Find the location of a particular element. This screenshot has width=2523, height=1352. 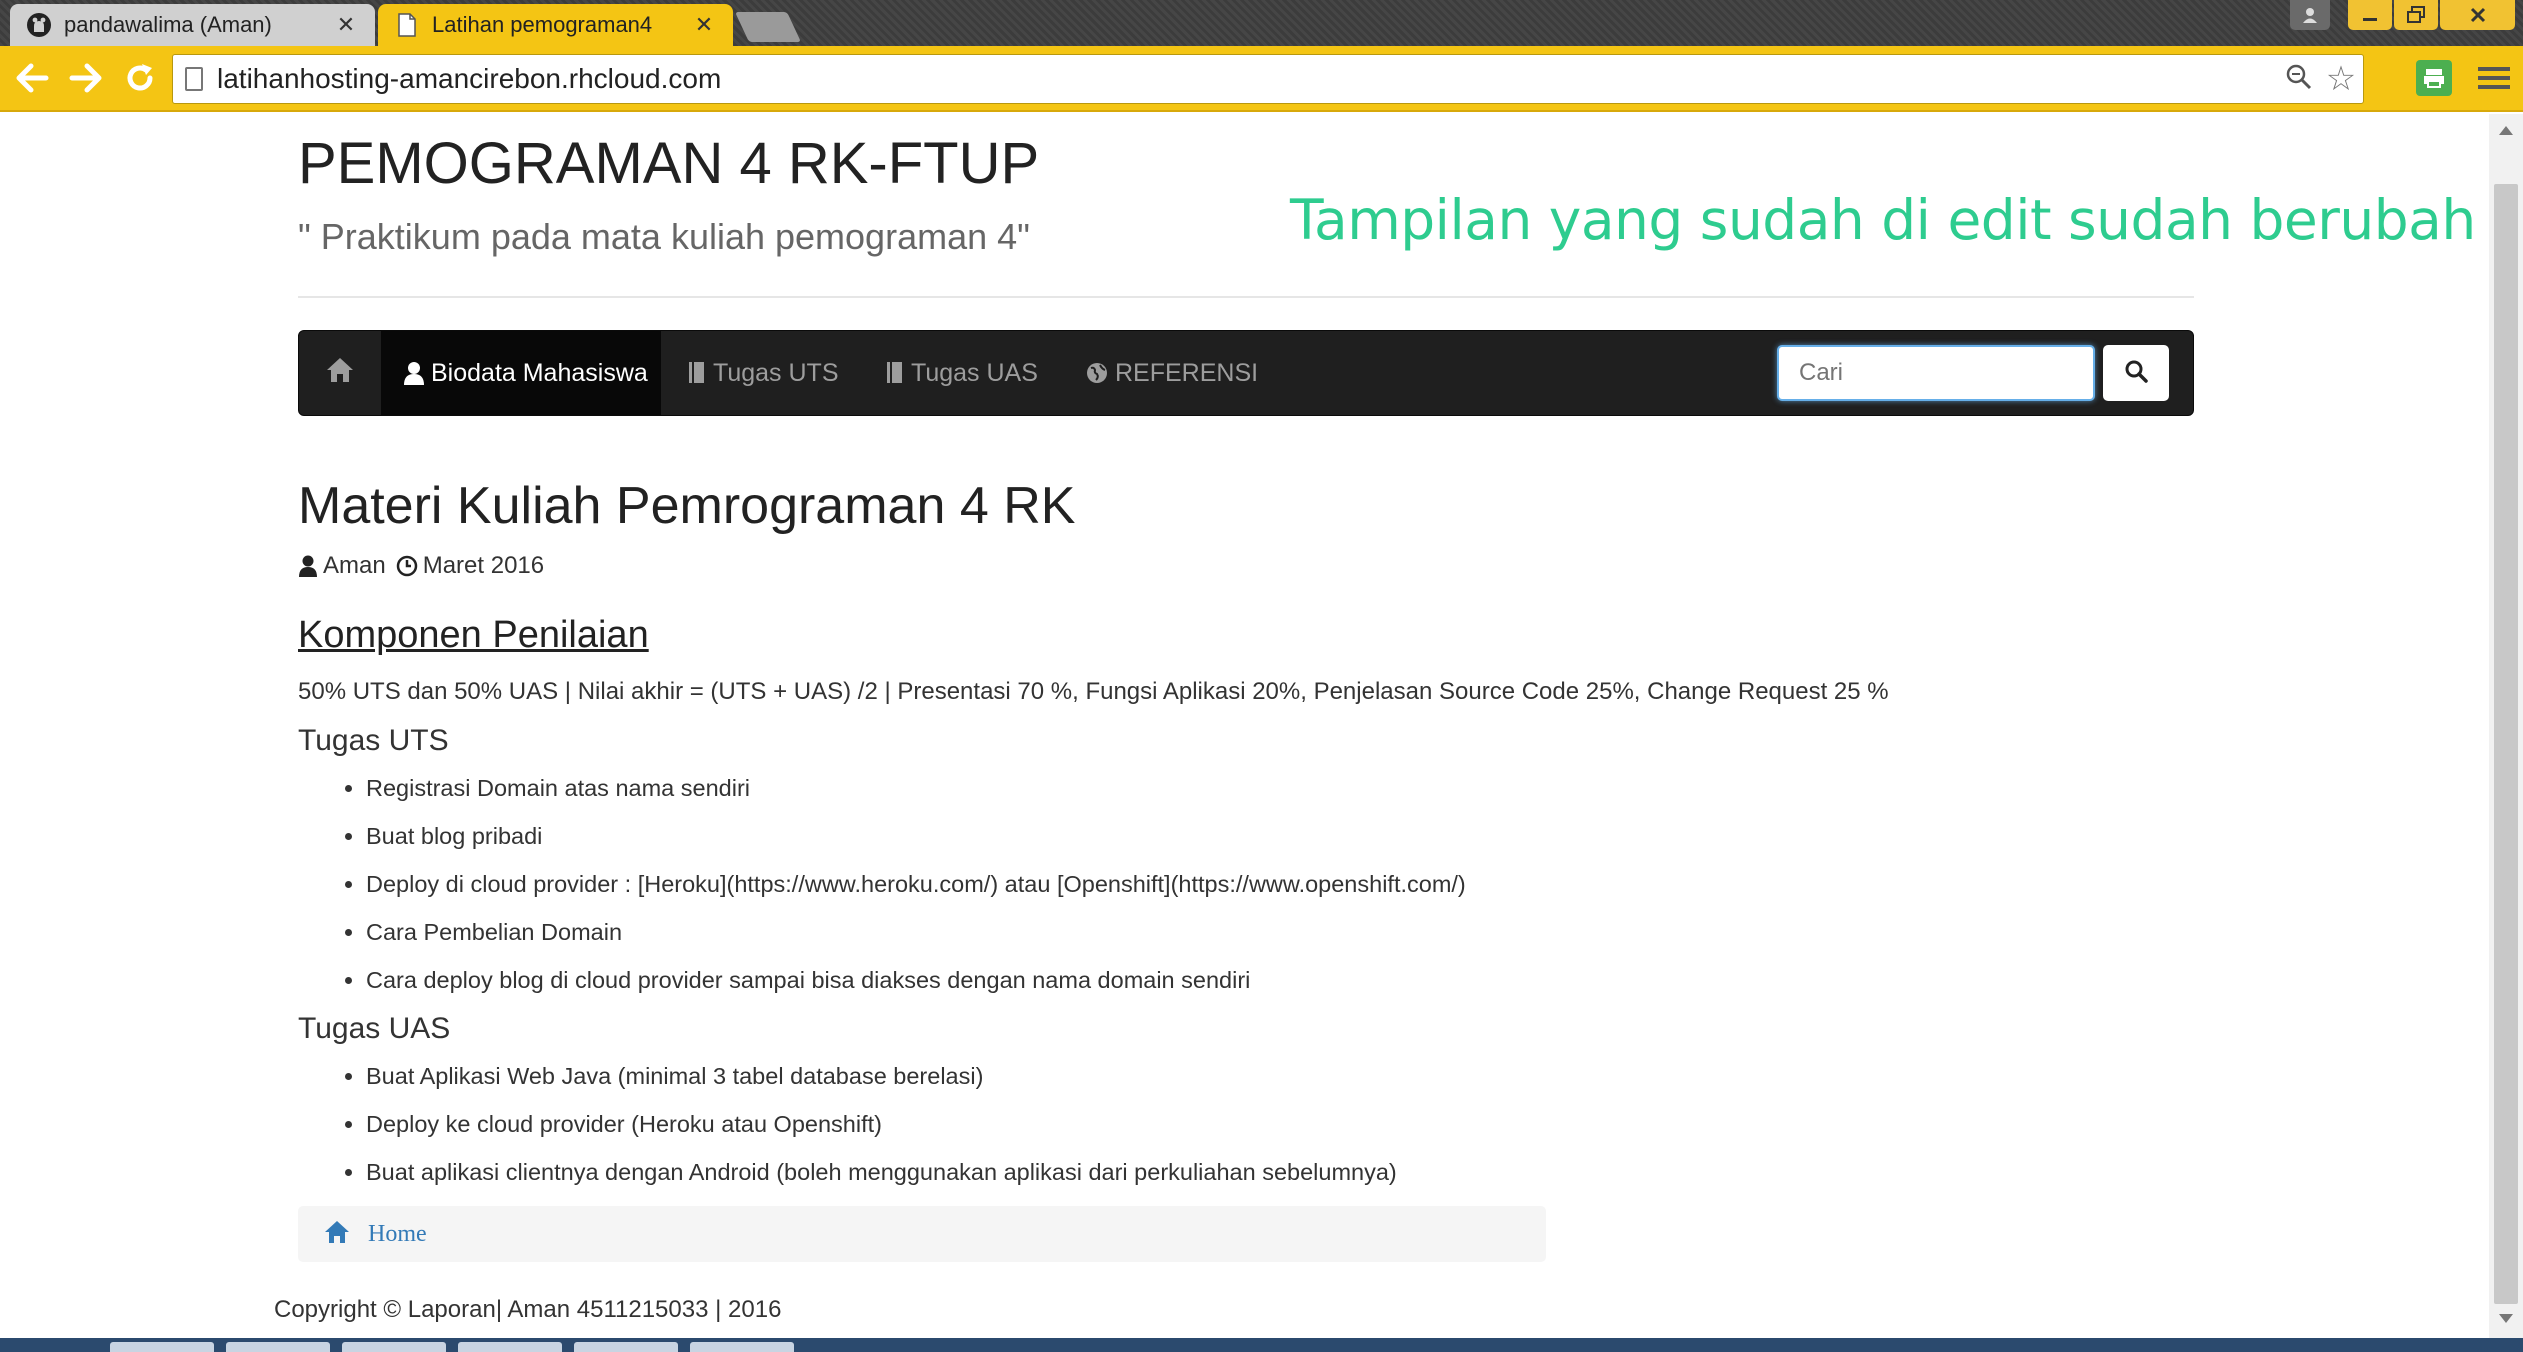

section-heading: Komponen Penilaian is located at coordinates (473, 635).